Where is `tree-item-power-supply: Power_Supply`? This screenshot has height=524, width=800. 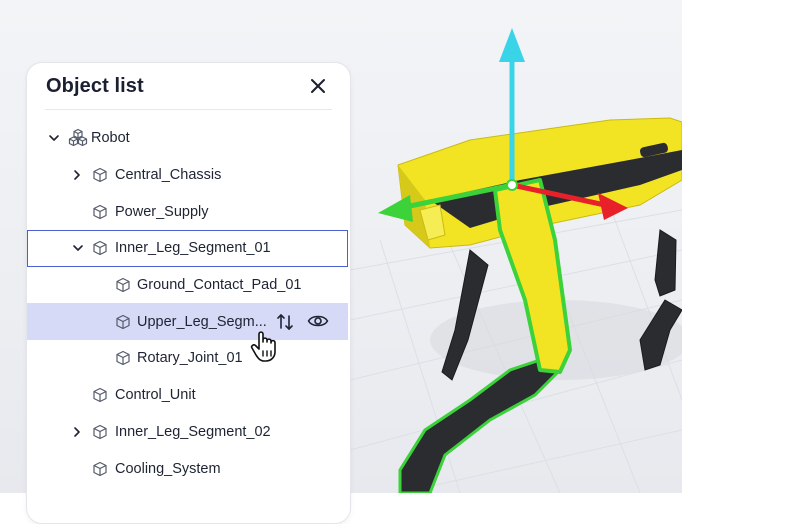 tree-item-power-supply: Power_Supply is located at coordinates (188, 211).